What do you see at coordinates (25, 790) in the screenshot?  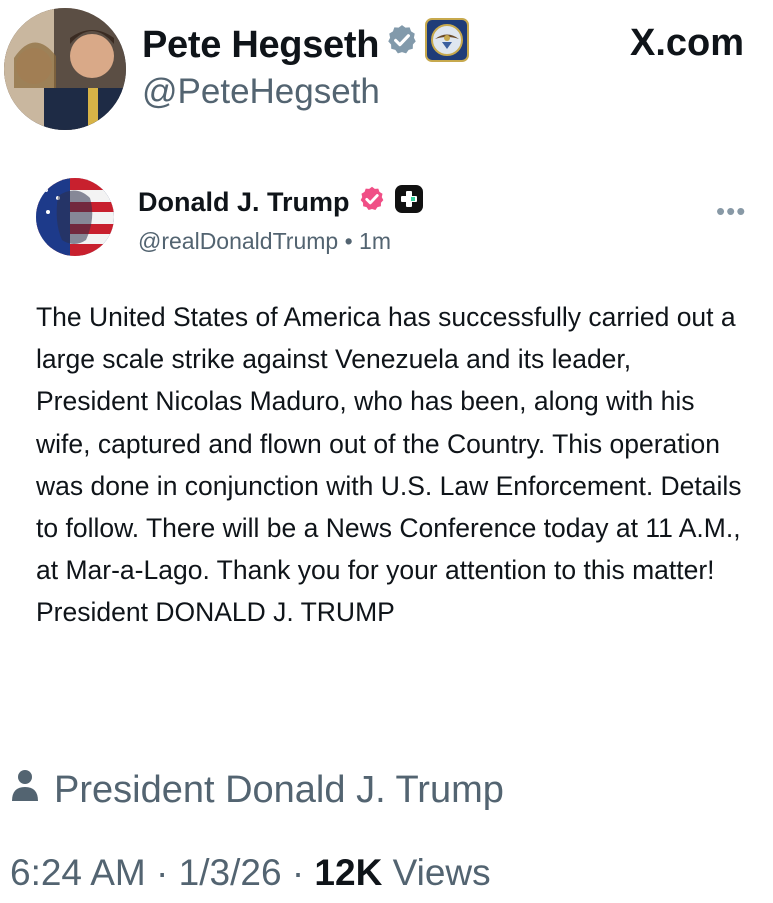 I see `person-icon` at bounding box center [25, 790].